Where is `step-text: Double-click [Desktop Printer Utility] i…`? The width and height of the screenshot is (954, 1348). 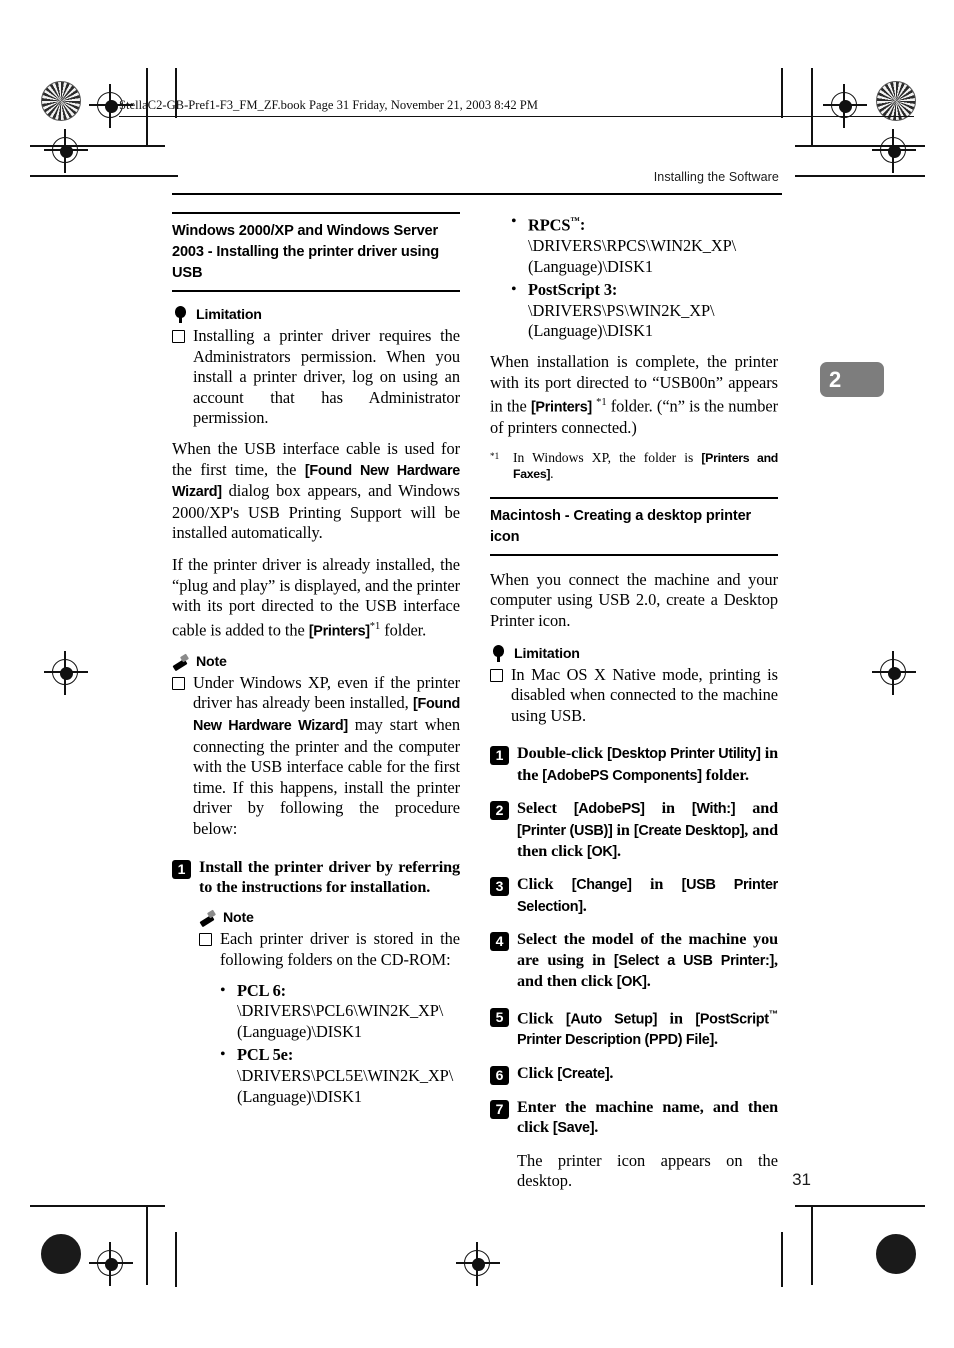 step-text: Double-click [Desktop Printer Utility] i… is located at coordinates (647, 764).